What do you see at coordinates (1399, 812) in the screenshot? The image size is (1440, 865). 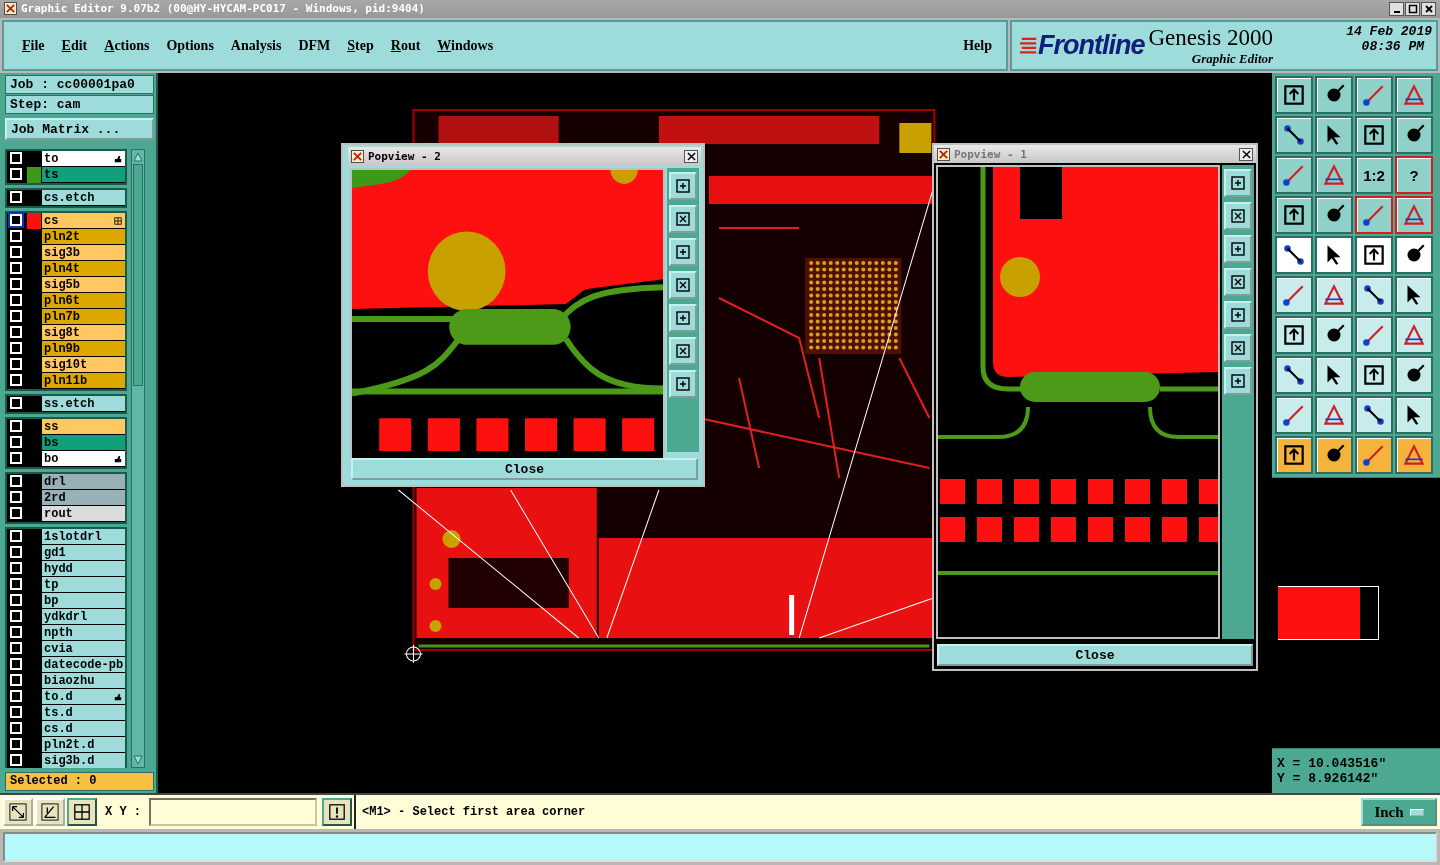 I see `units-dropdown: Inch` at bounding box center [1399, 812].